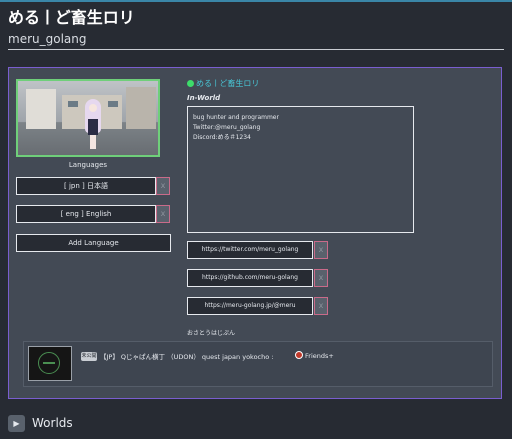 This screenshot has height=439, width=512. Describe the element at coordinates (190, 83) in the screenshot. I see `online-status-icon` at that location.